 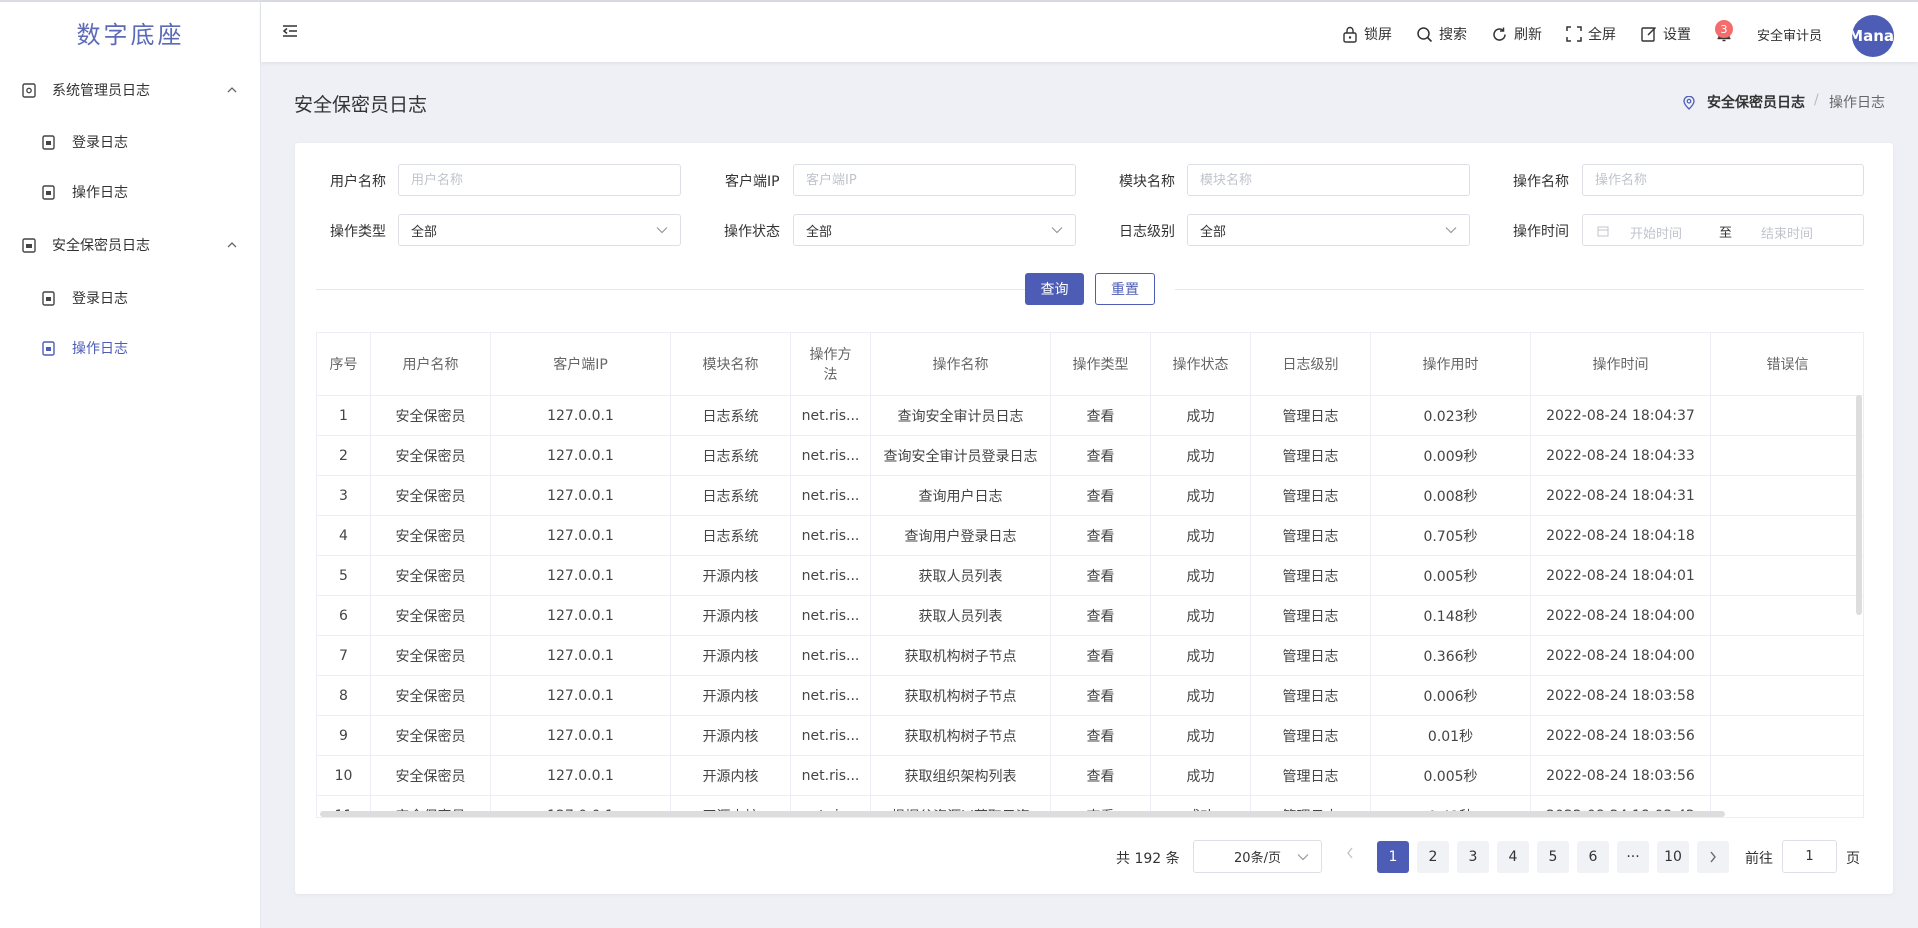 I want to click on table-cell: 2022-08-24 18:04:00, so click(x=1621, y=616).